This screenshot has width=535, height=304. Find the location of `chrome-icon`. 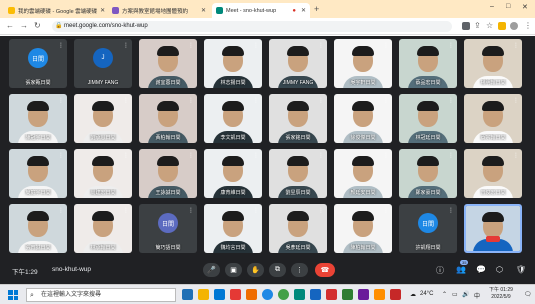

chrome-icon is located at coordinates (283, 294).